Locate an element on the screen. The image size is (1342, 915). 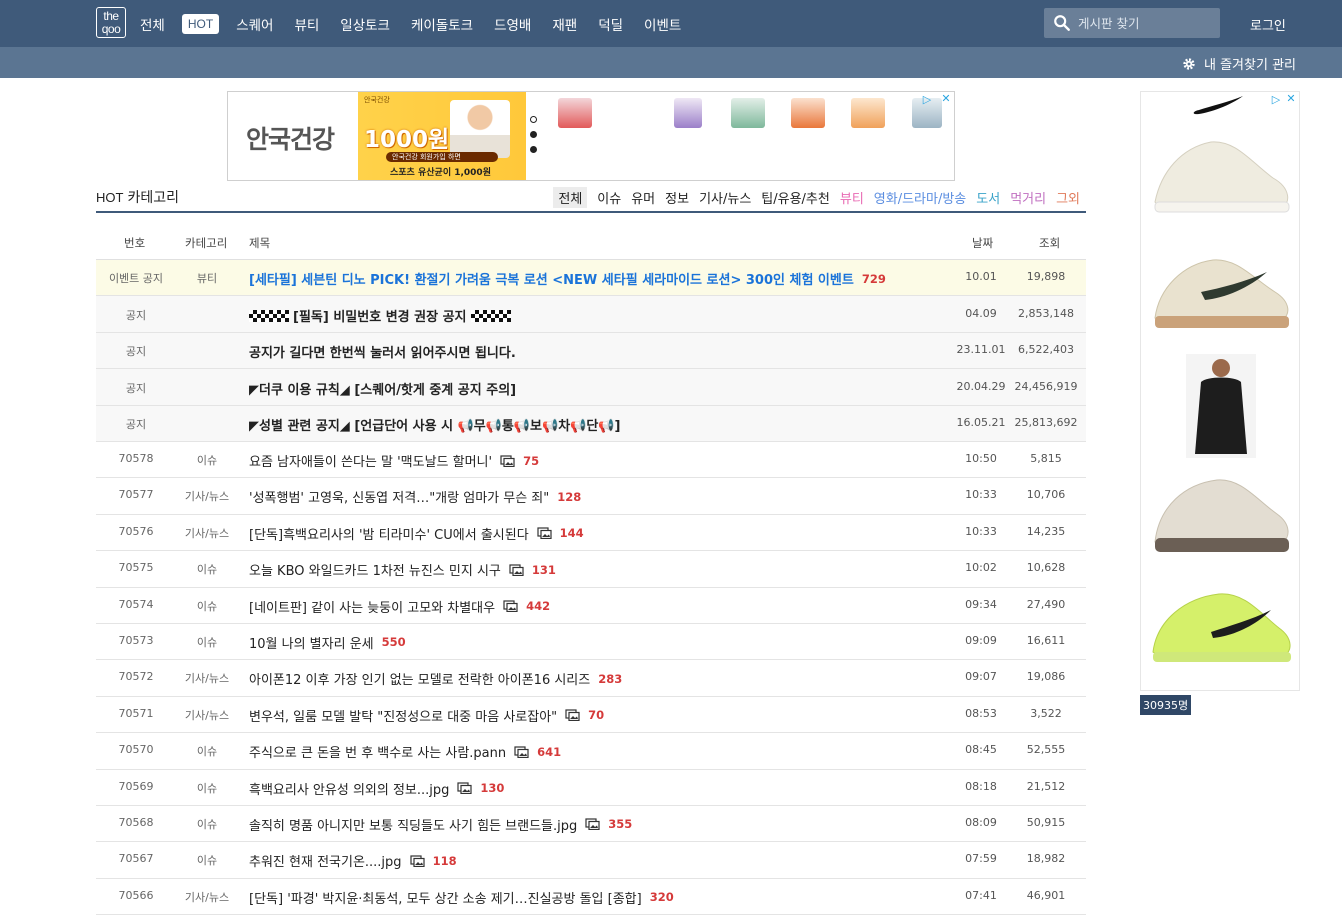
category-tab-9: 먹거리 is located at coordinates (1028, 197).